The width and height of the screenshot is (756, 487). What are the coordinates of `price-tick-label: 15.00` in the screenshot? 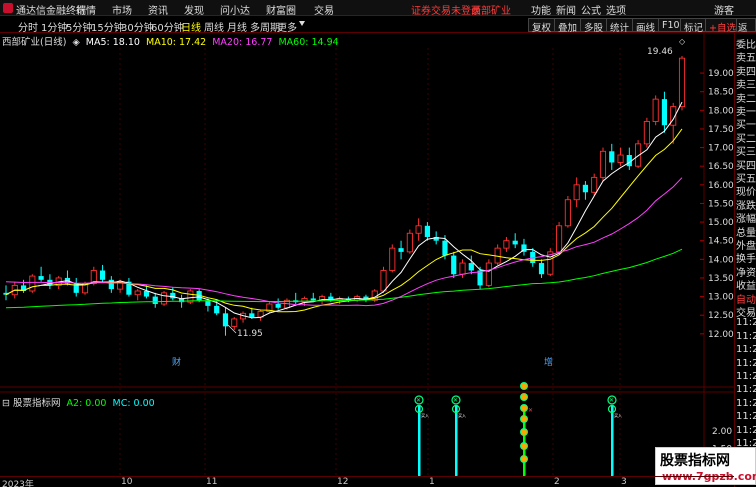 It's located at (721, 223).